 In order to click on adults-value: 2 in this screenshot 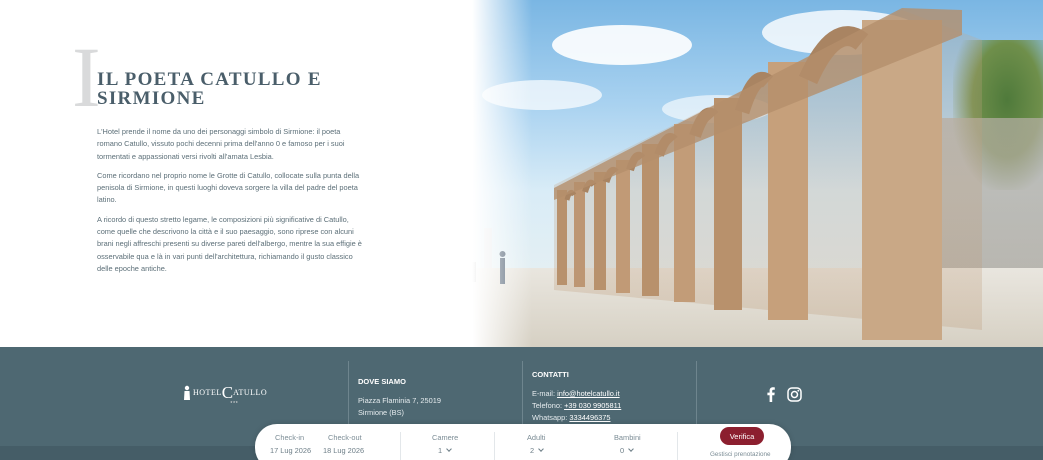, I will do `click(532, 450)`.